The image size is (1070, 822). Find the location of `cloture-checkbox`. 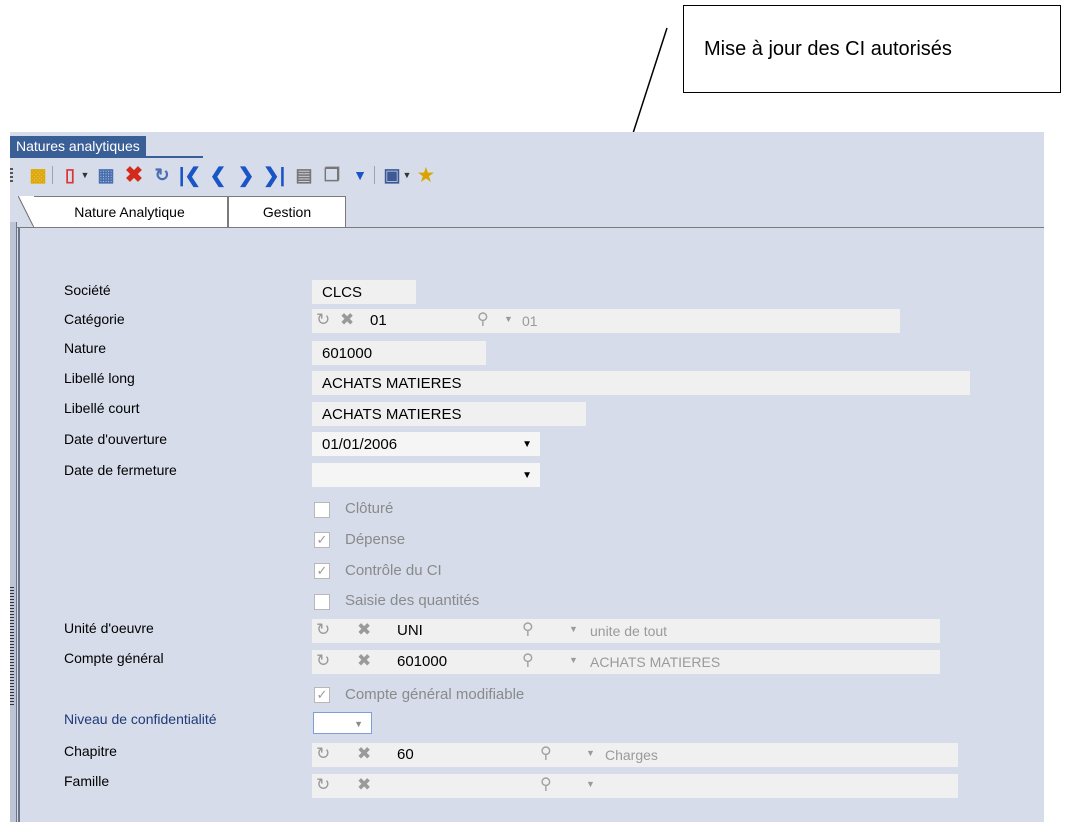

cloture-checkbox is located at coordinates (322, 510).